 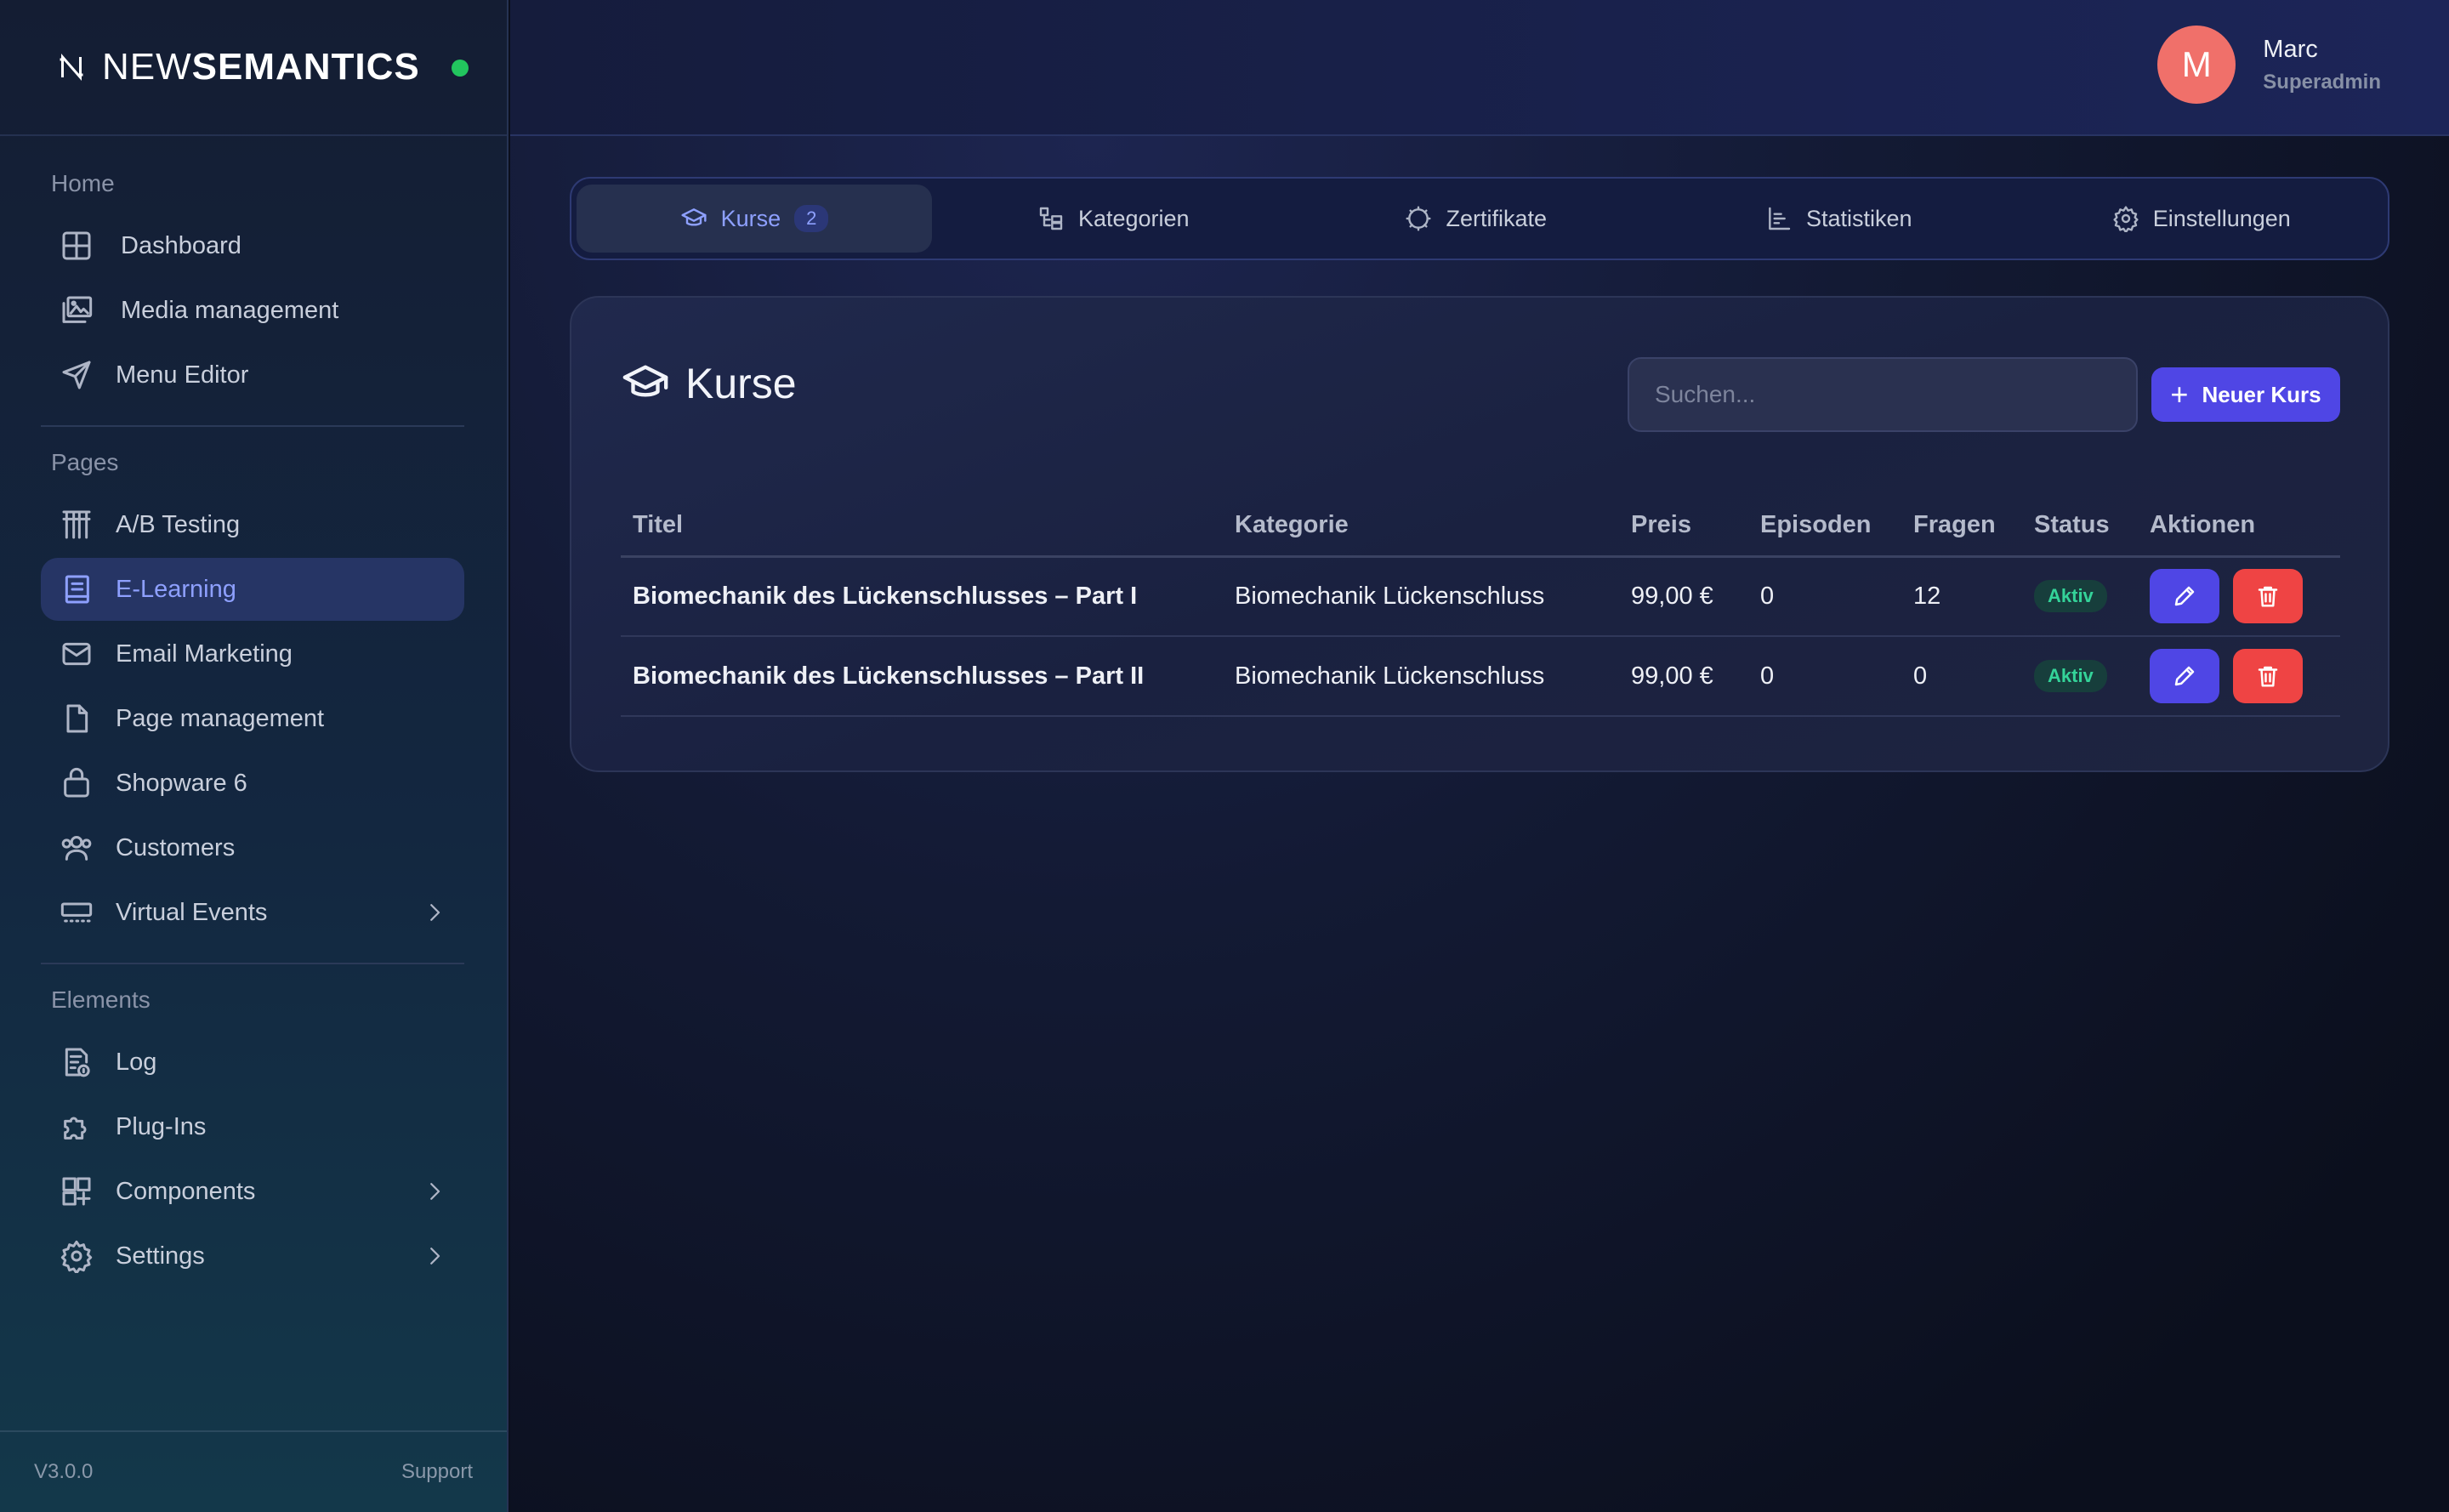 I want to click on user-name: Marc, so click(x=2290, y=49).